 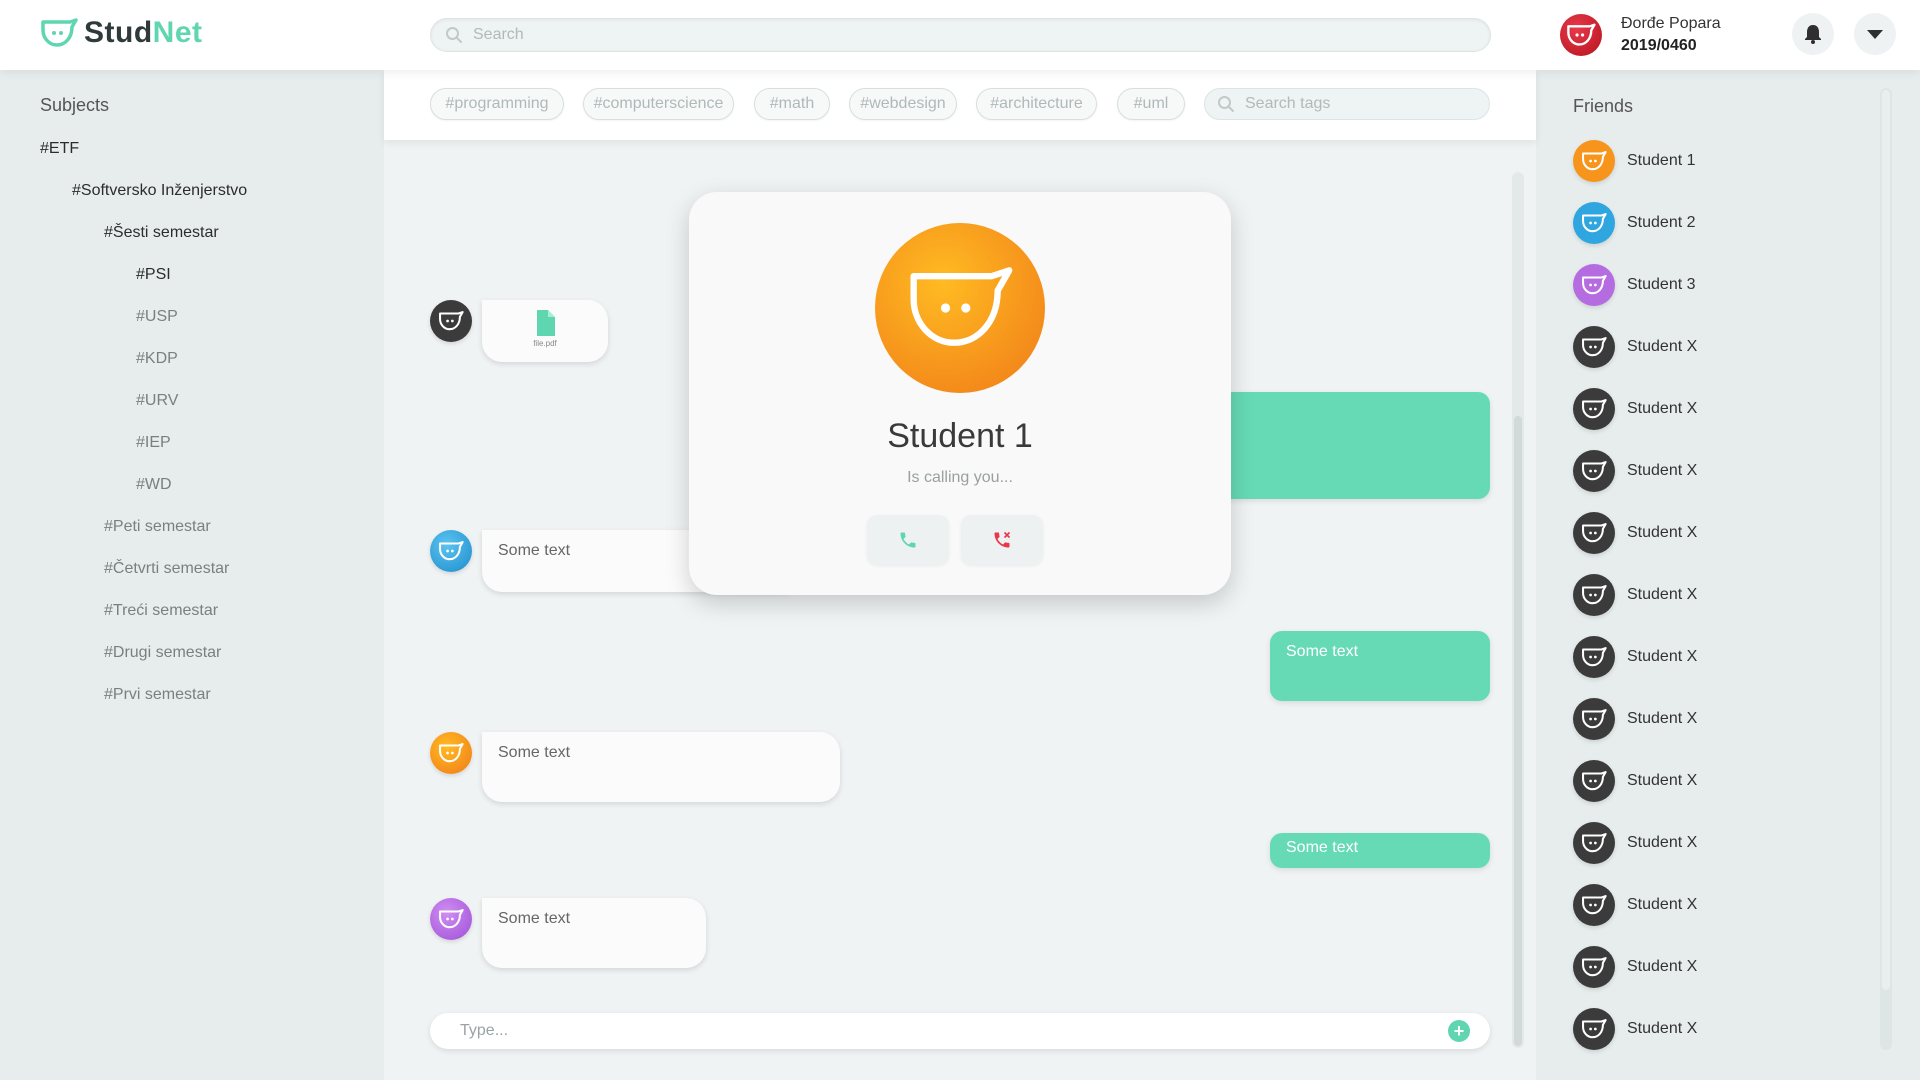 What do you see at coordinates (1671, 23) in the screenshot?
I see `user-name: Đorđe Popara` at bounding box center [1671, 23].